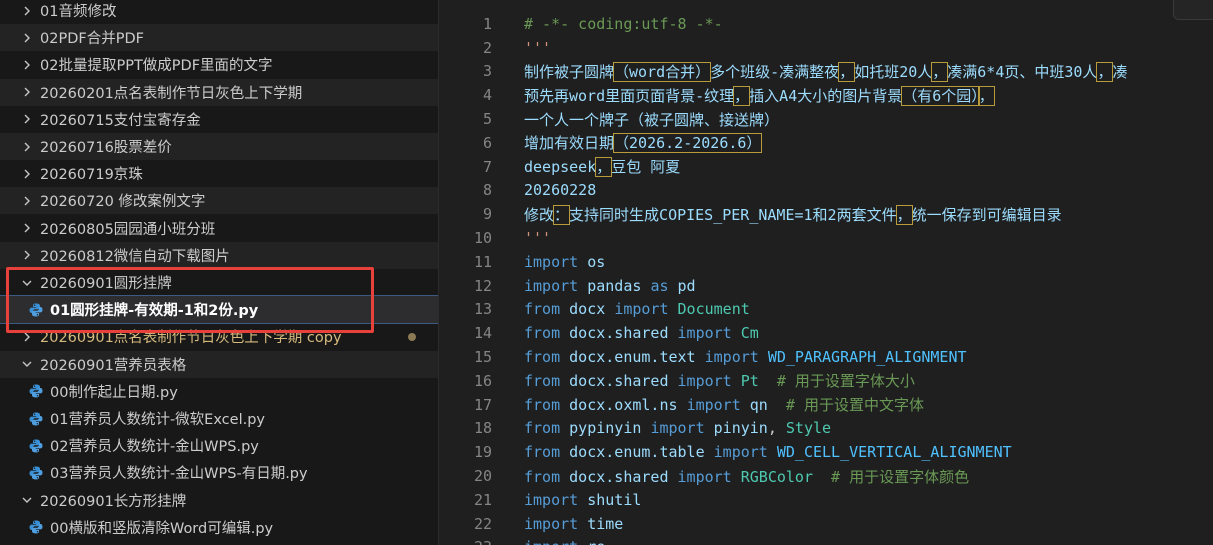 This screenshot has height=545, width=1213. I want to click on line-number: 4, so click(487, 95).